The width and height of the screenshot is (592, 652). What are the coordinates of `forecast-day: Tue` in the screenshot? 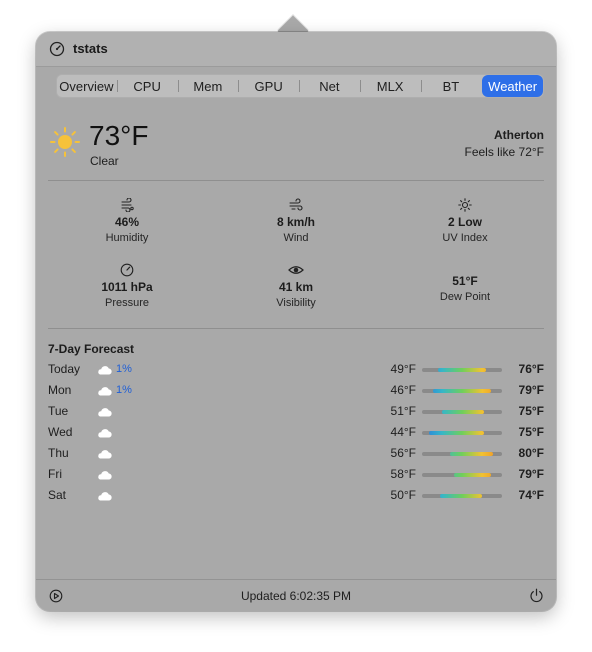 It's located at (58, 411).